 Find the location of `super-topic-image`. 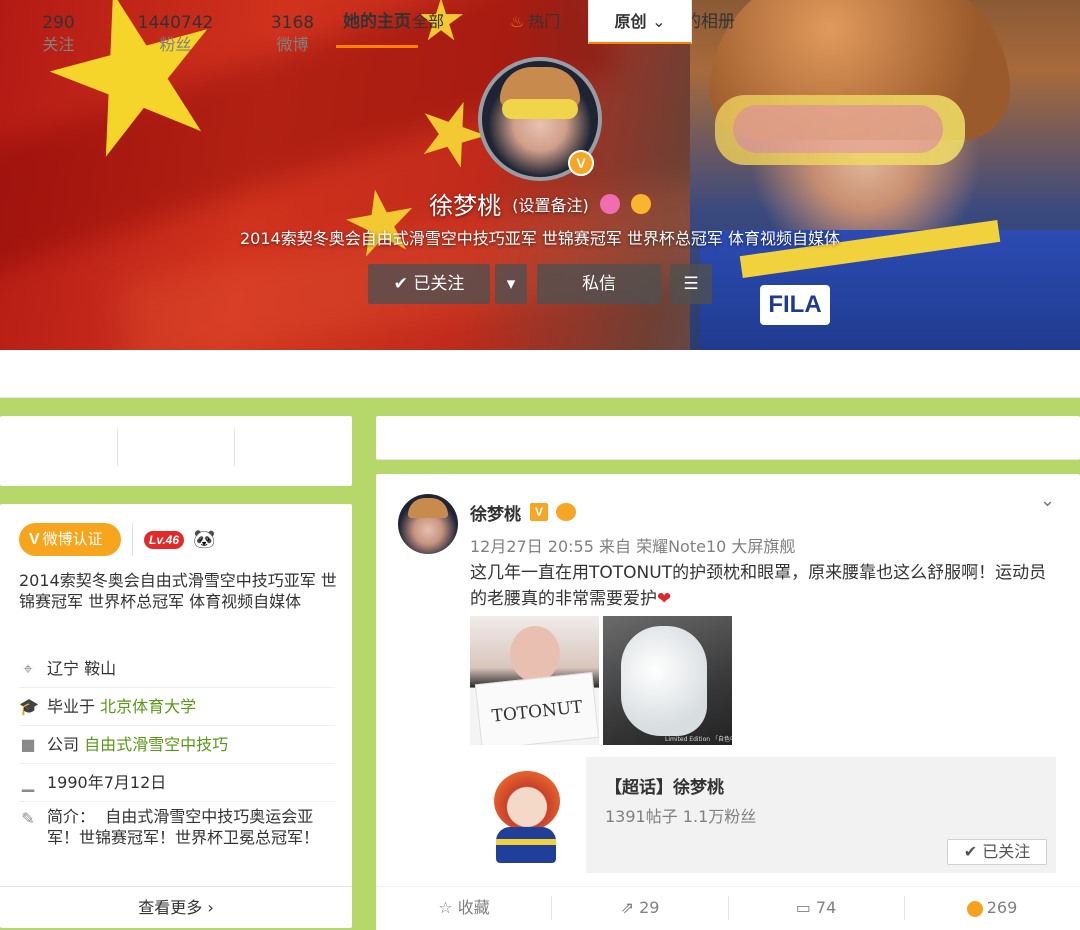

super-topic-image is located at coordinates (528, 815).